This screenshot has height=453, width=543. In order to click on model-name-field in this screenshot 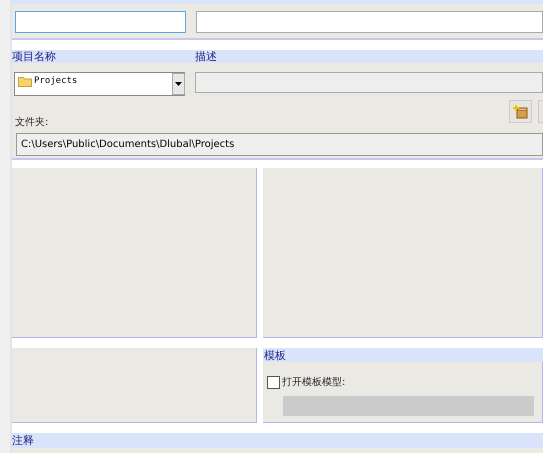, I will do `click(100, 22)`.